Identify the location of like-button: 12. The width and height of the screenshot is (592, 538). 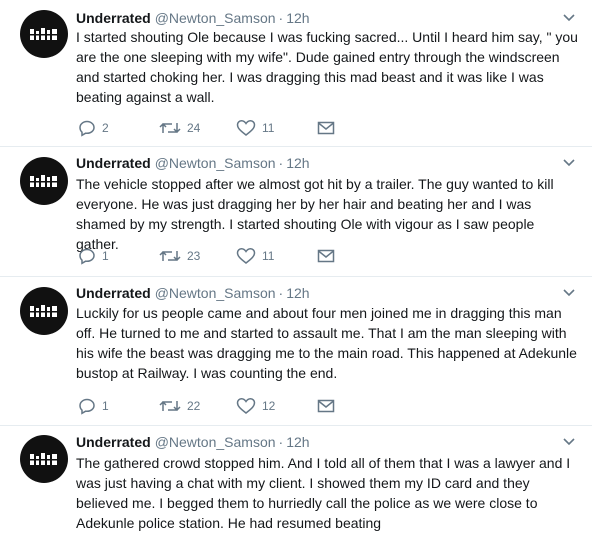
(255, 406).